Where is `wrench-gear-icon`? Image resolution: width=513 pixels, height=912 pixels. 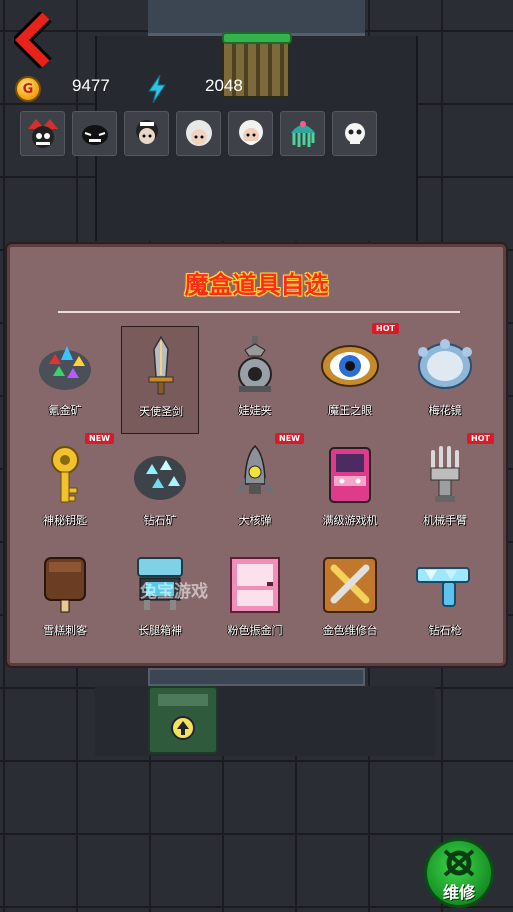 wrench-gear-icon is located at coordinates (459, 863).